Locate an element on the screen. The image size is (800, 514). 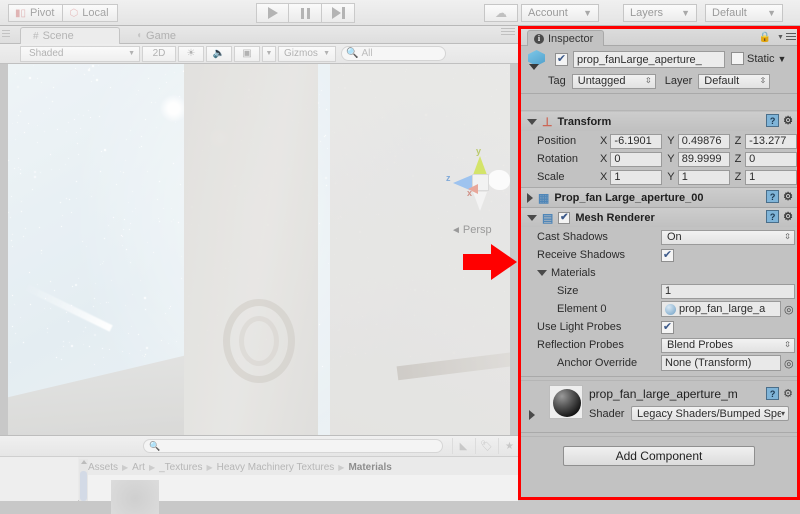
element0-object-picker-icon: ◎ is located at coordinates (789, 309).